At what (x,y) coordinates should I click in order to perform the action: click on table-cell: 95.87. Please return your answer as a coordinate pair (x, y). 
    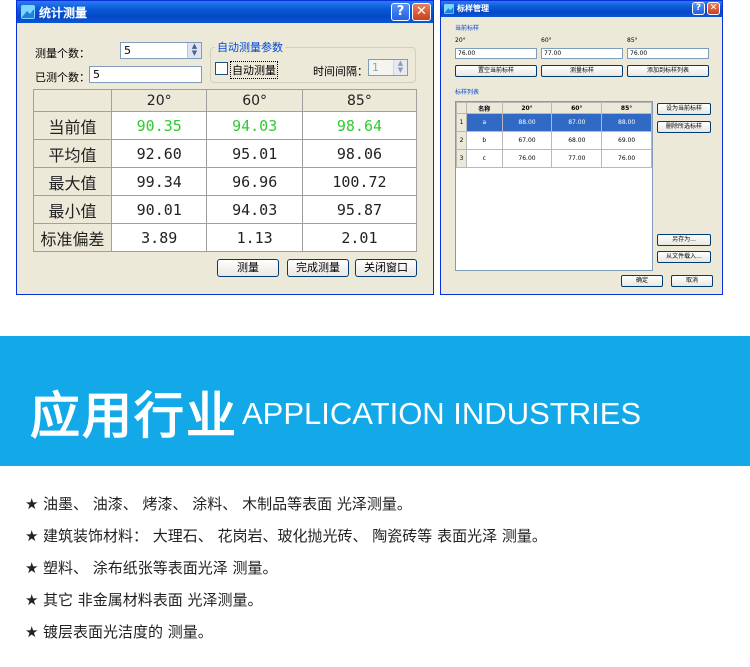
    Looking at the image, I should click on (359, 209).